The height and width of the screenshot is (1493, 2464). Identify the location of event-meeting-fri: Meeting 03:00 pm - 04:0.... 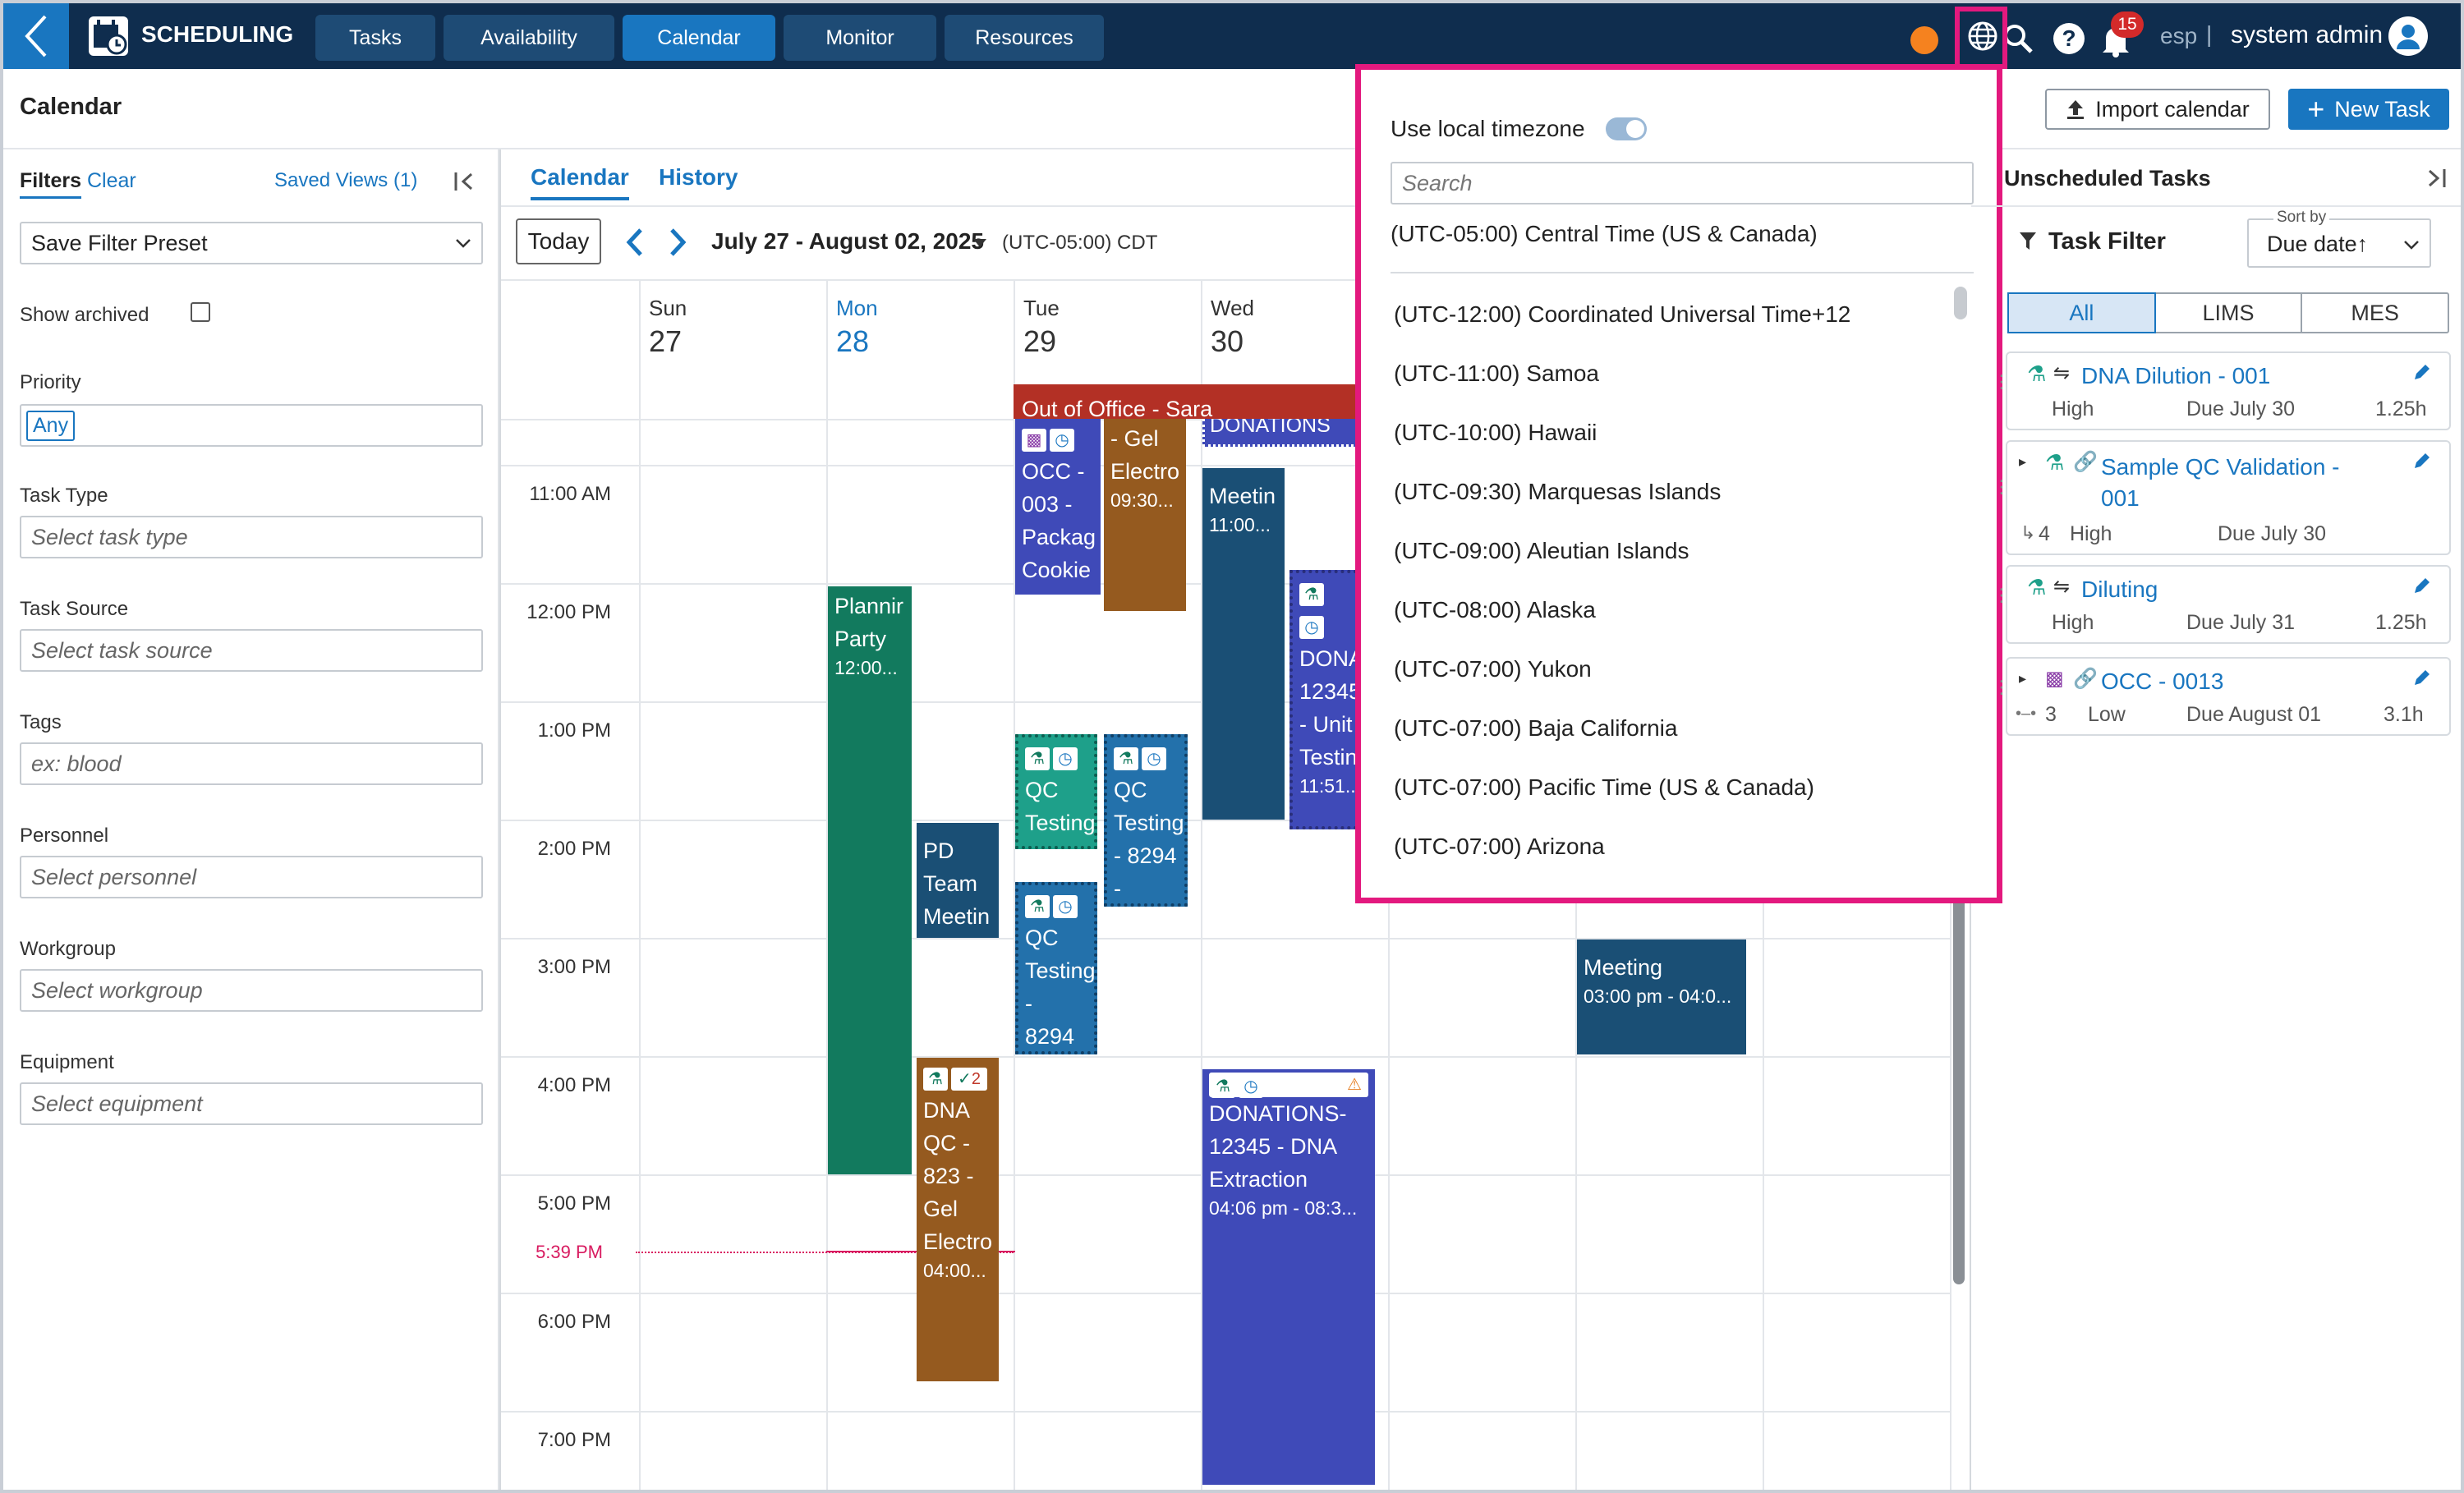
(1661, 996).